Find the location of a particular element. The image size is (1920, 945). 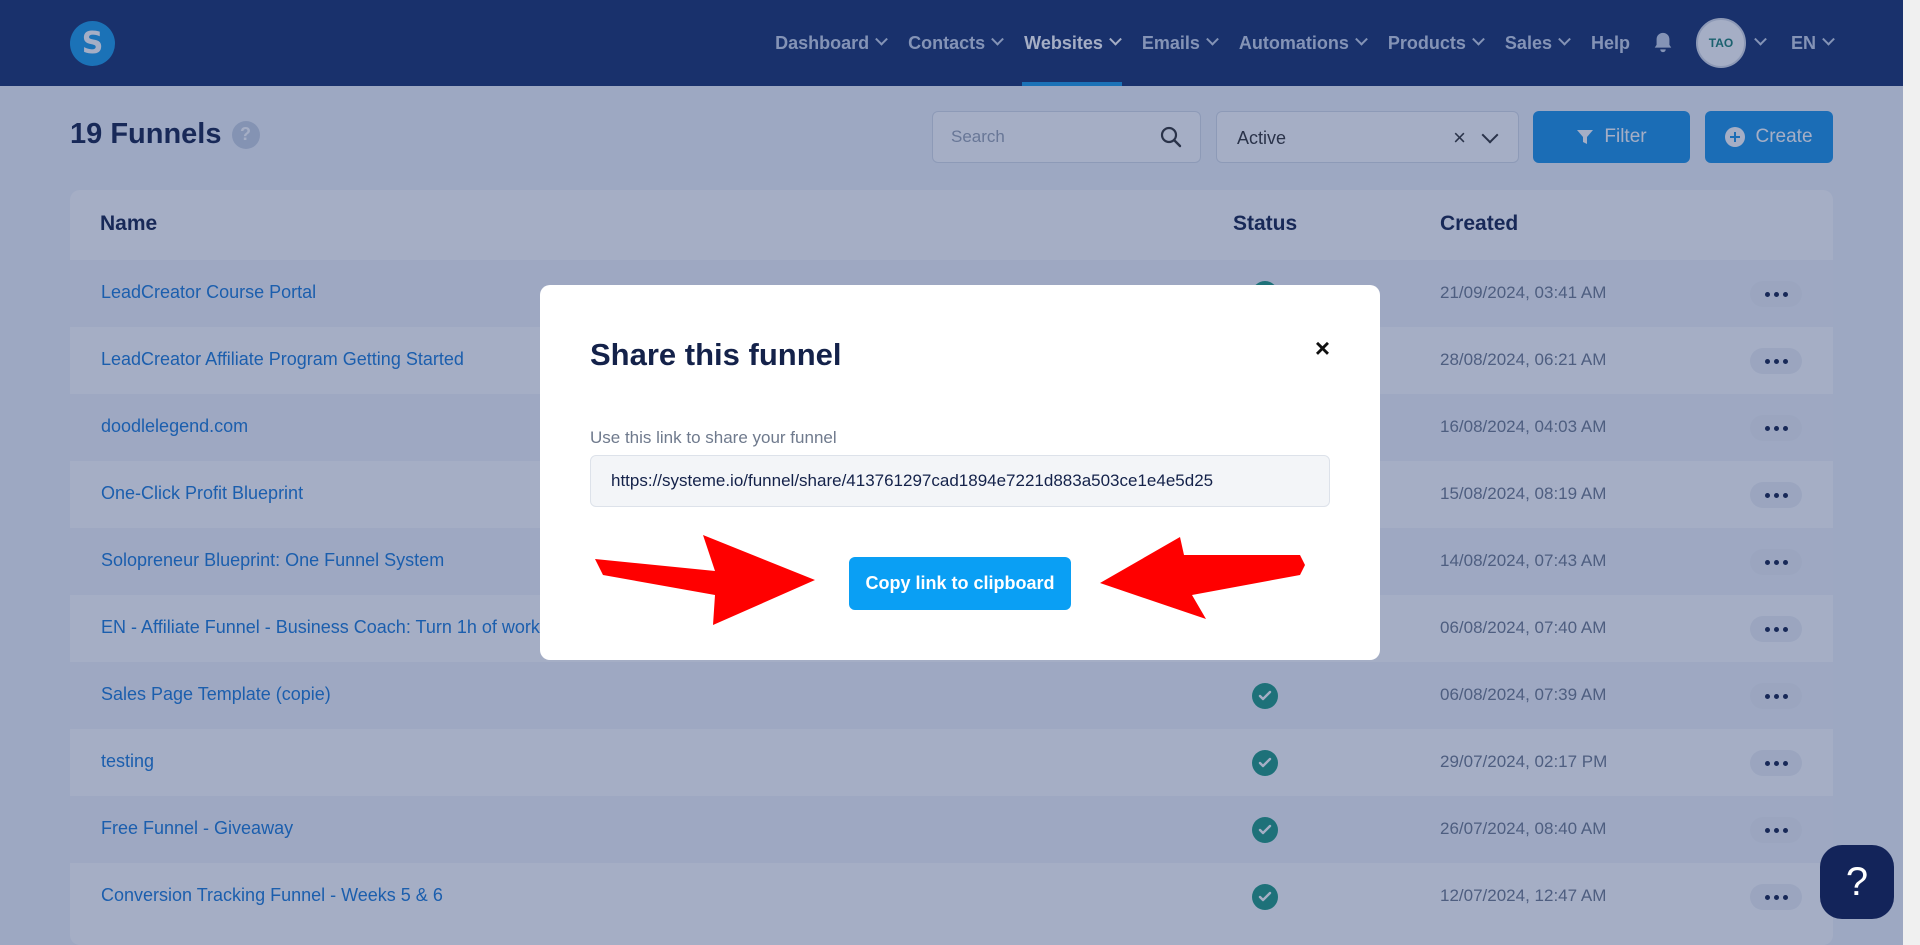

share-link-field is located at coordinates (960, 481).